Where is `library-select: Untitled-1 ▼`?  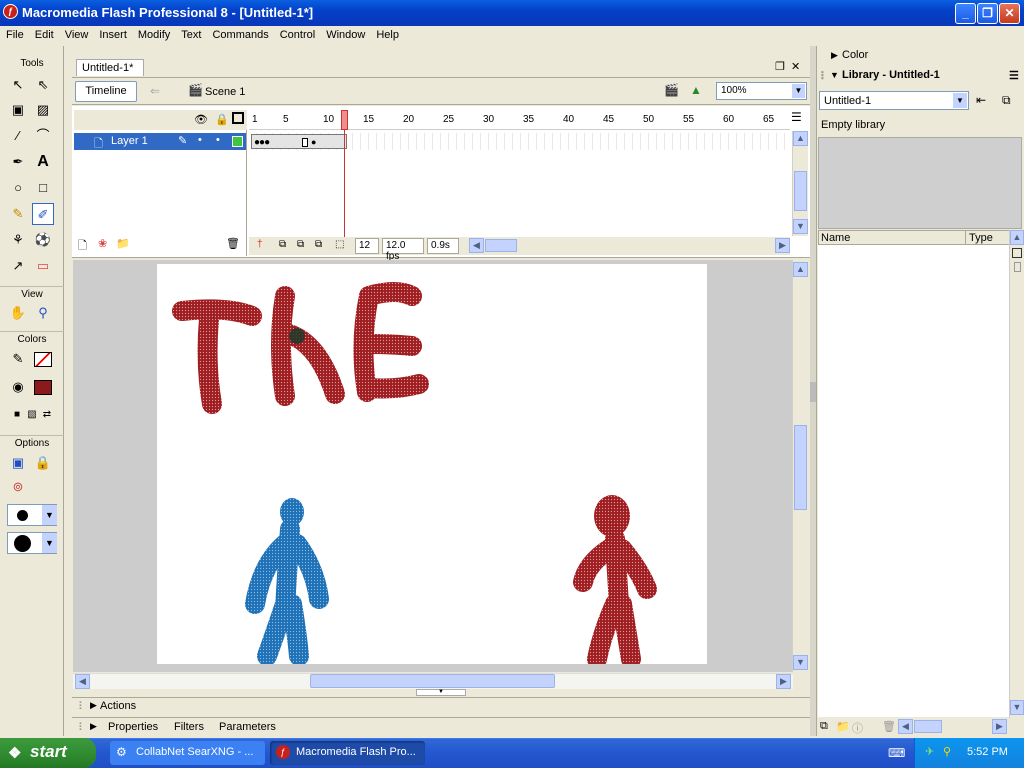
library-select: Untitled-1 ▼ is located at coordinates (894, 100).